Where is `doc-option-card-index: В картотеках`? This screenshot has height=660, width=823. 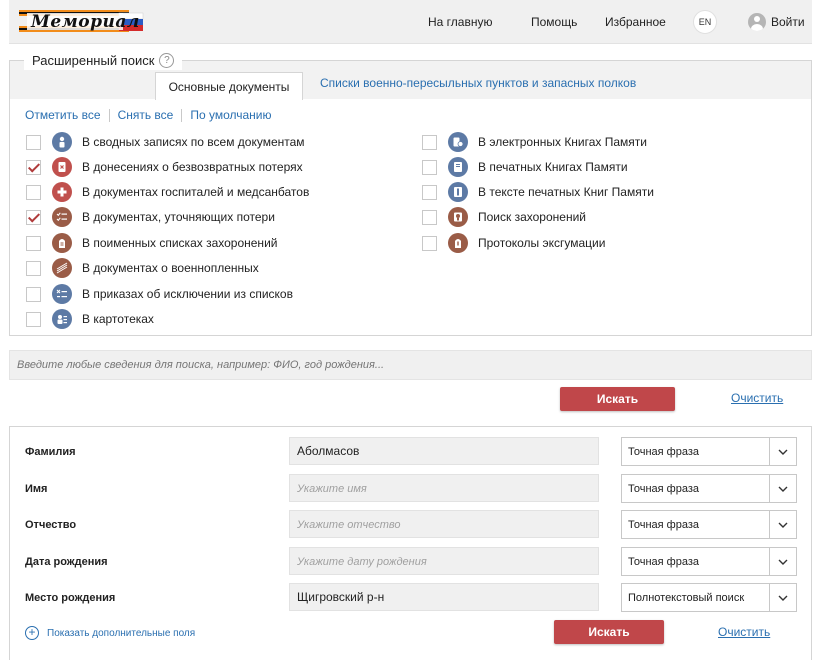 doc-option-card-index: В картотеках is located at coordinates (90, 319).